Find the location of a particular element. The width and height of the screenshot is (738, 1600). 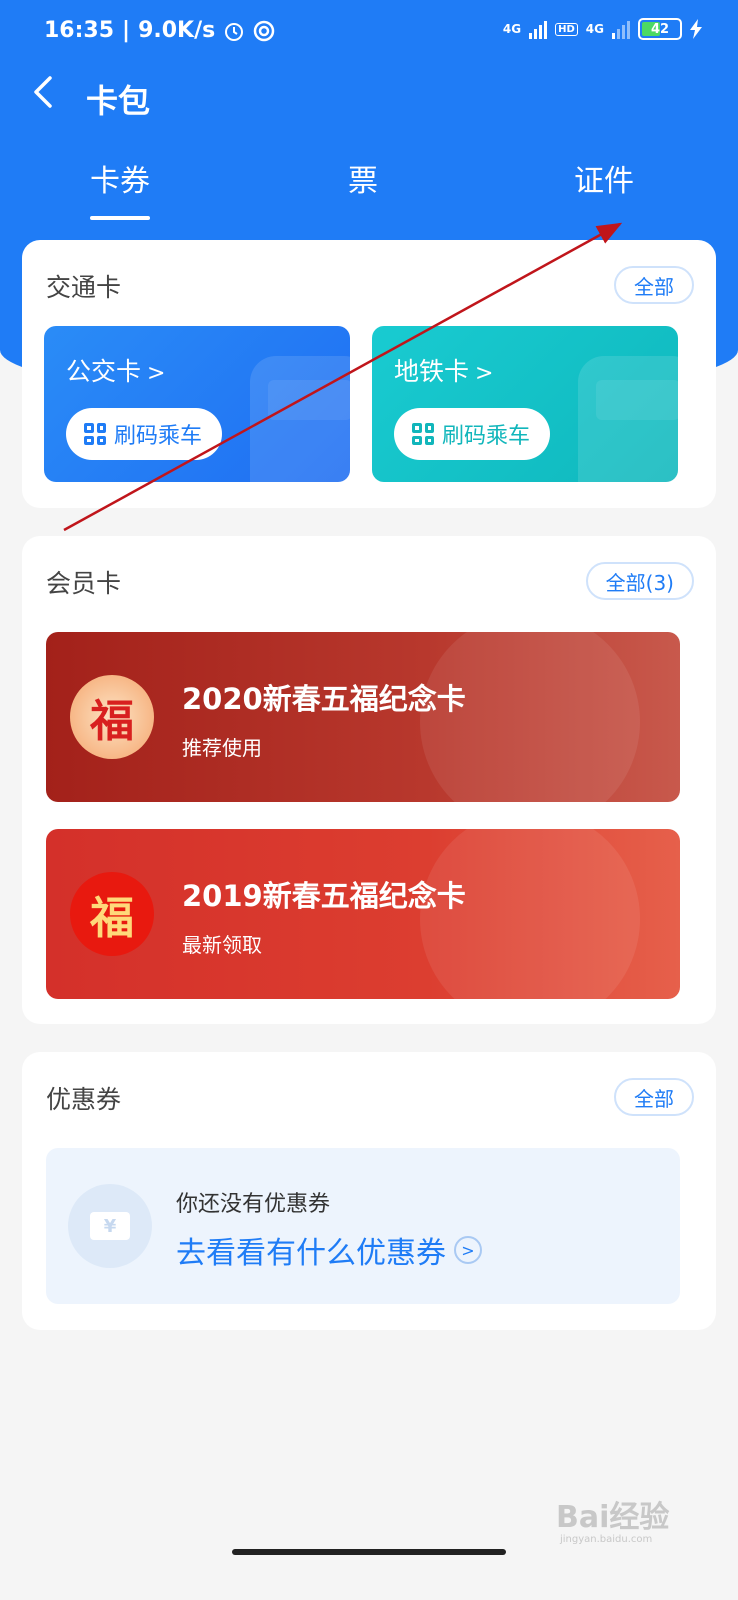

status-bar: 16:35 | 9.0K/s 4G HD 4G 42 is located at coordinates (369, 32).